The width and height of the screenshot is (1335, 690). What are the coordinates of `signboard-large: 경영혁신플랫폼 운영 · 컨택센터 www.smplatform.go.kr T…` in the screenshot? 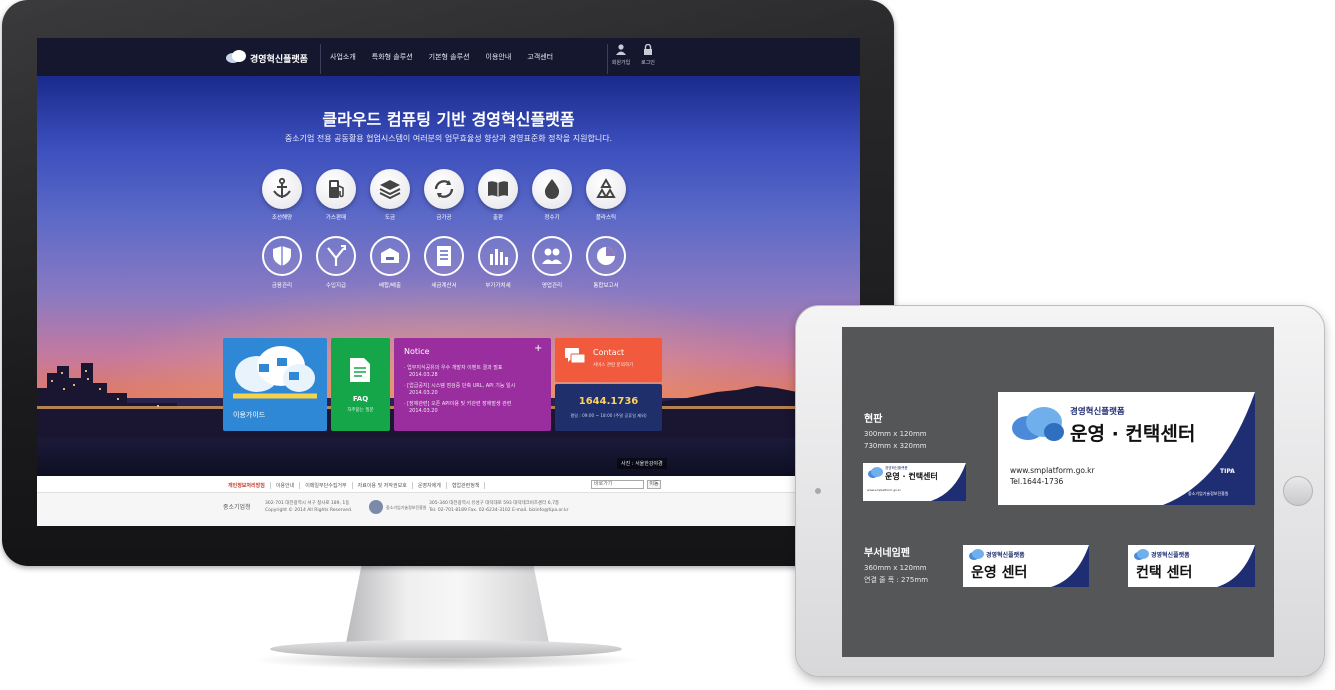 It's located at (1126, 448).